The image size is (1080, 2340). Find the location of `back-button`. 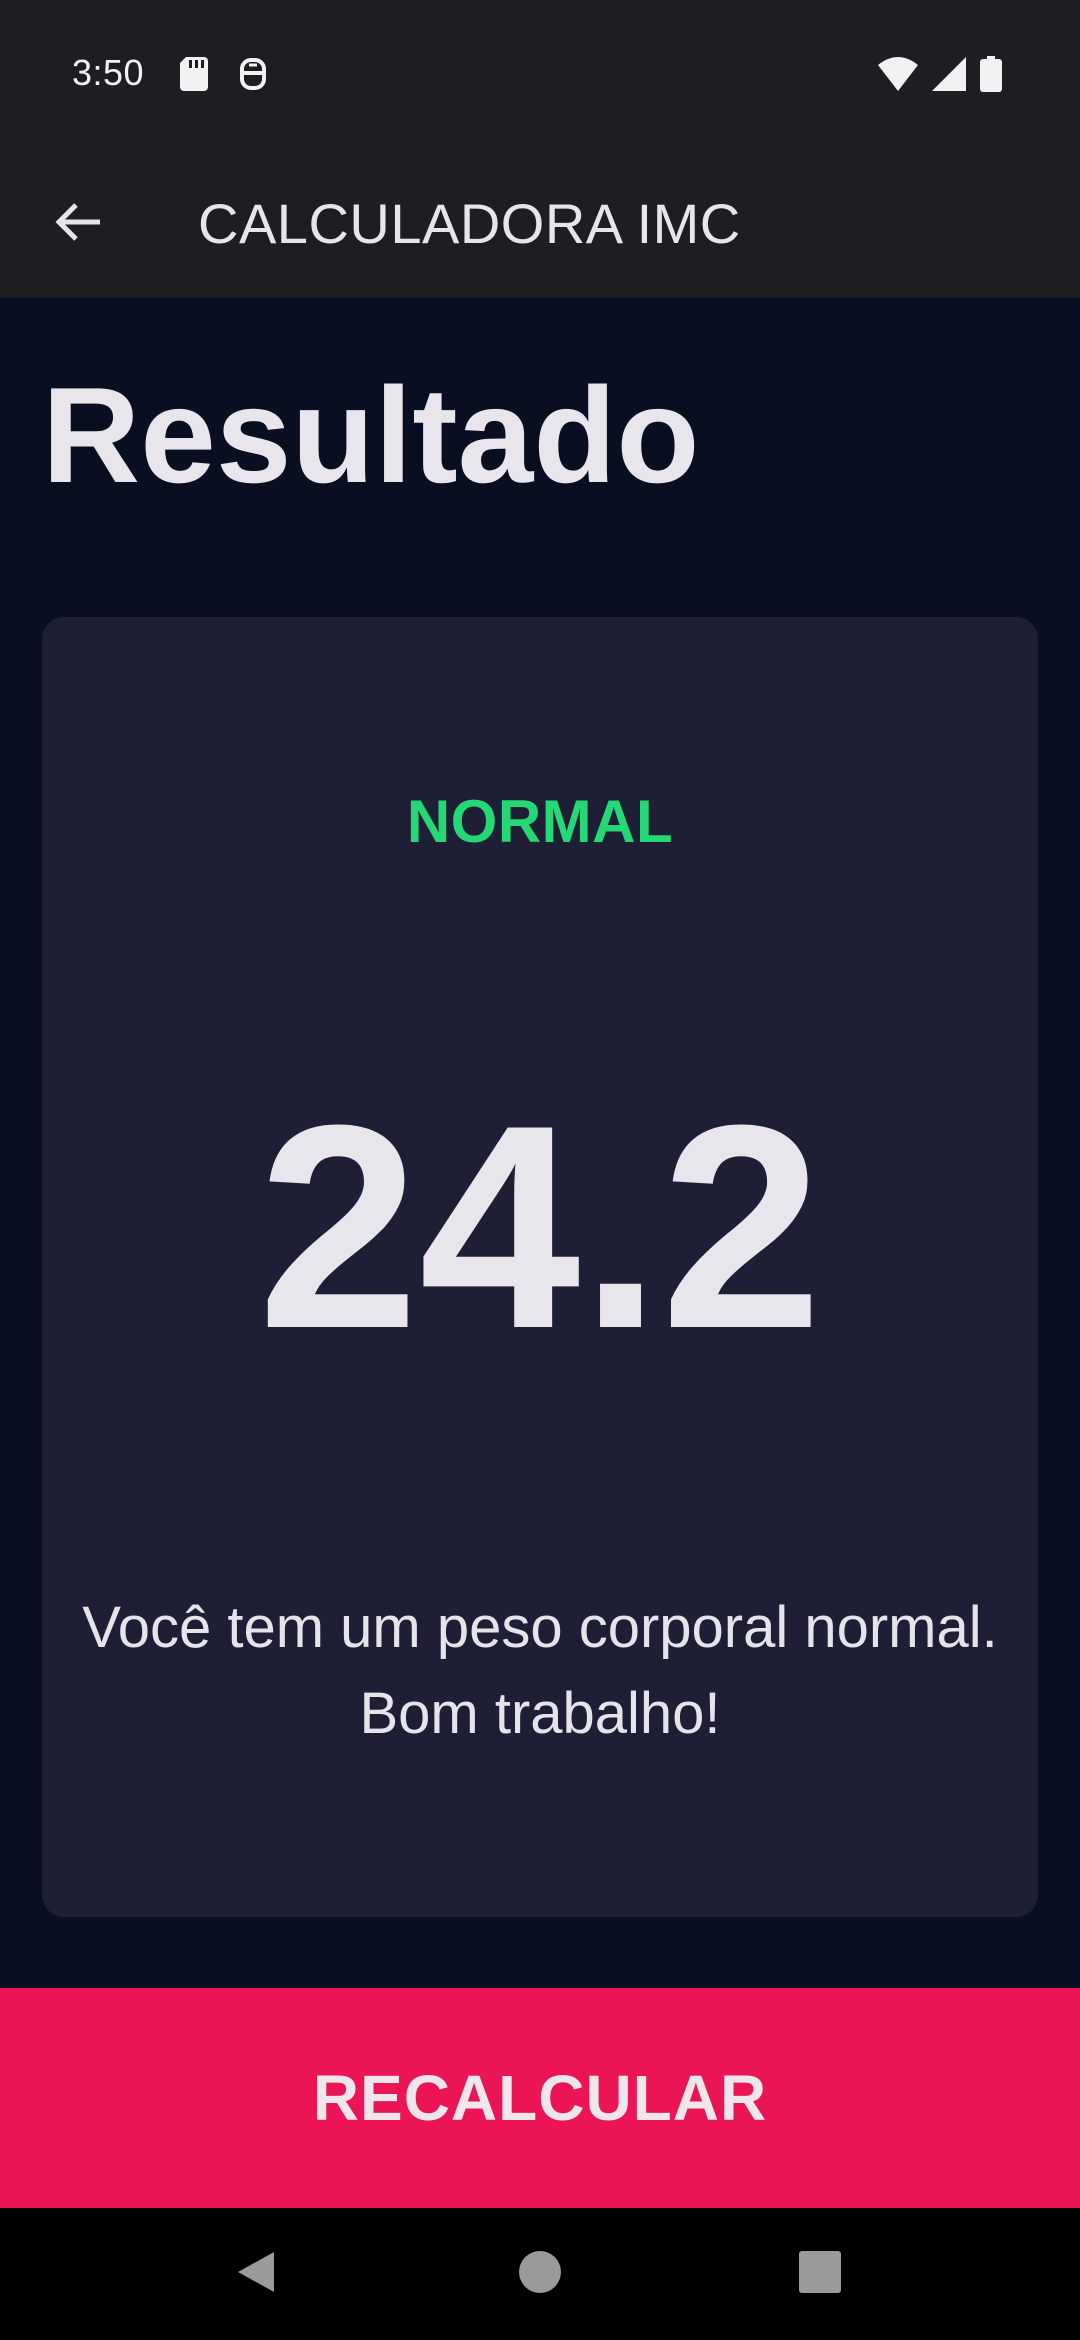

back-button is located at coordinates (78, 224).